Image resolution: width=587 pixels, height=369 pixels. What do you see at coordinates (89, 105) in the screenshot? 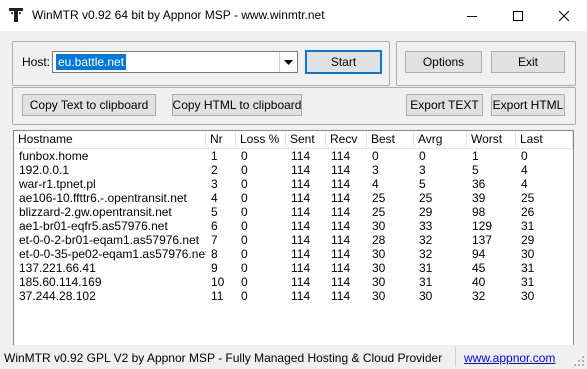
I see `copy-text-button: Copy Text to clipboard` at bounding box center [89, 105].